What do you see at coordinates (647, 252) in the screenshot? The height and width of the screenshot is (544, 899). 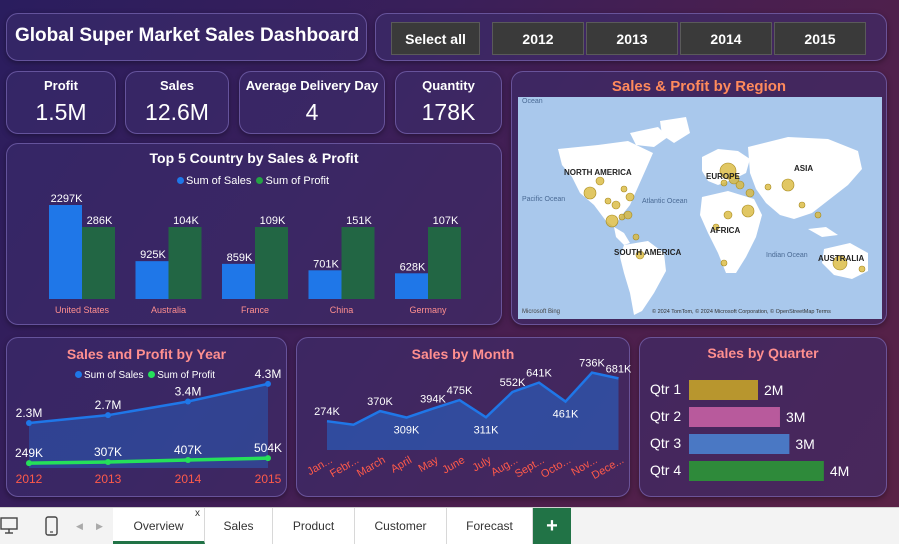 I see `map-label-south-america: SOUTH AMERICA` at bounding box center [647, 252].